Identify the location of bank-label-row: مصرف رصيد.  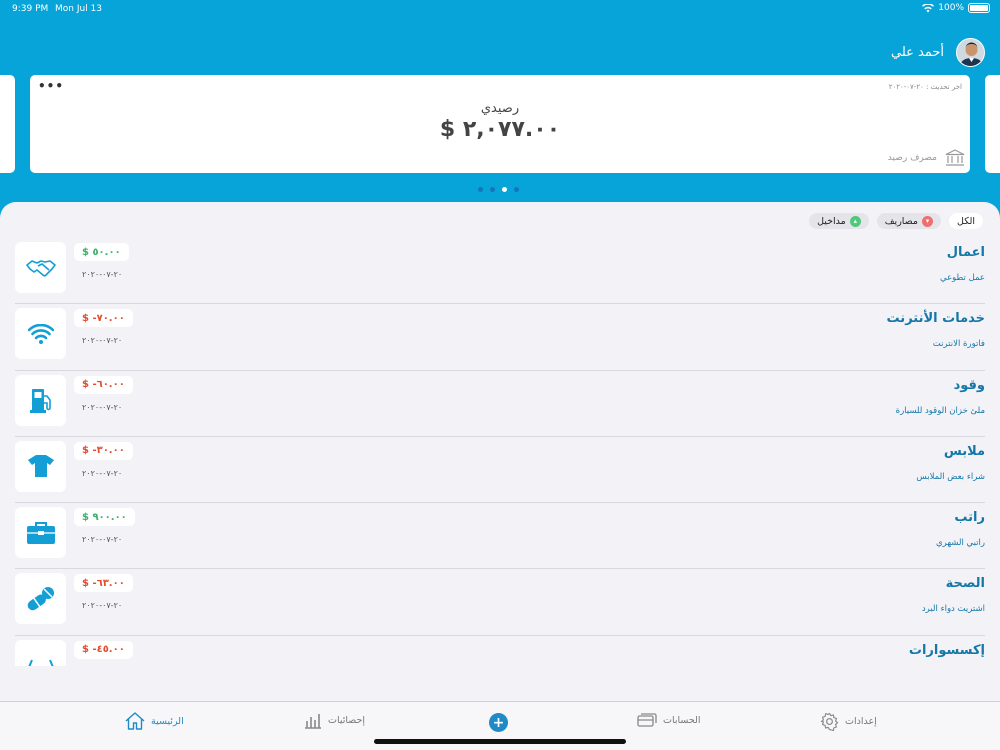
(926, 158).